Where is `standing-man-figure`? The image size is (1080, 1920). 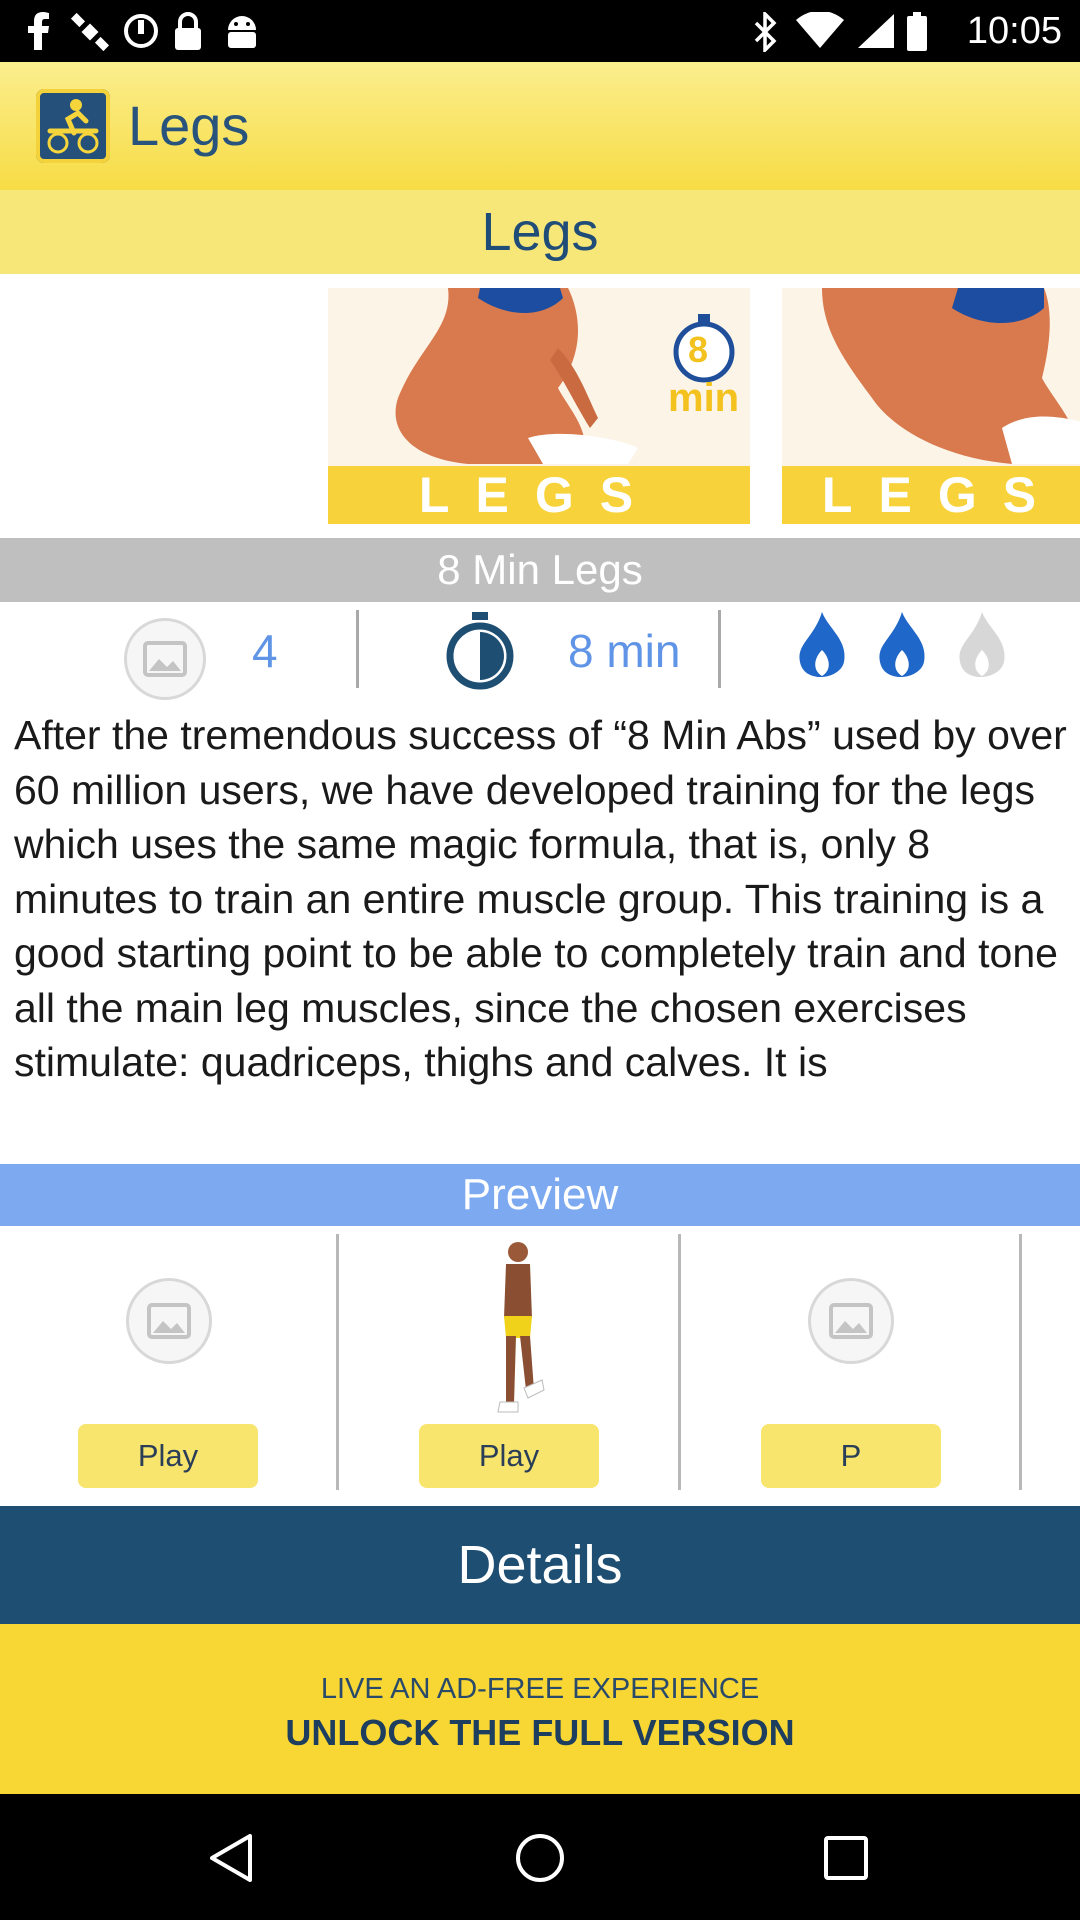 standing-man-figure is located at coordinates (521, 1327).